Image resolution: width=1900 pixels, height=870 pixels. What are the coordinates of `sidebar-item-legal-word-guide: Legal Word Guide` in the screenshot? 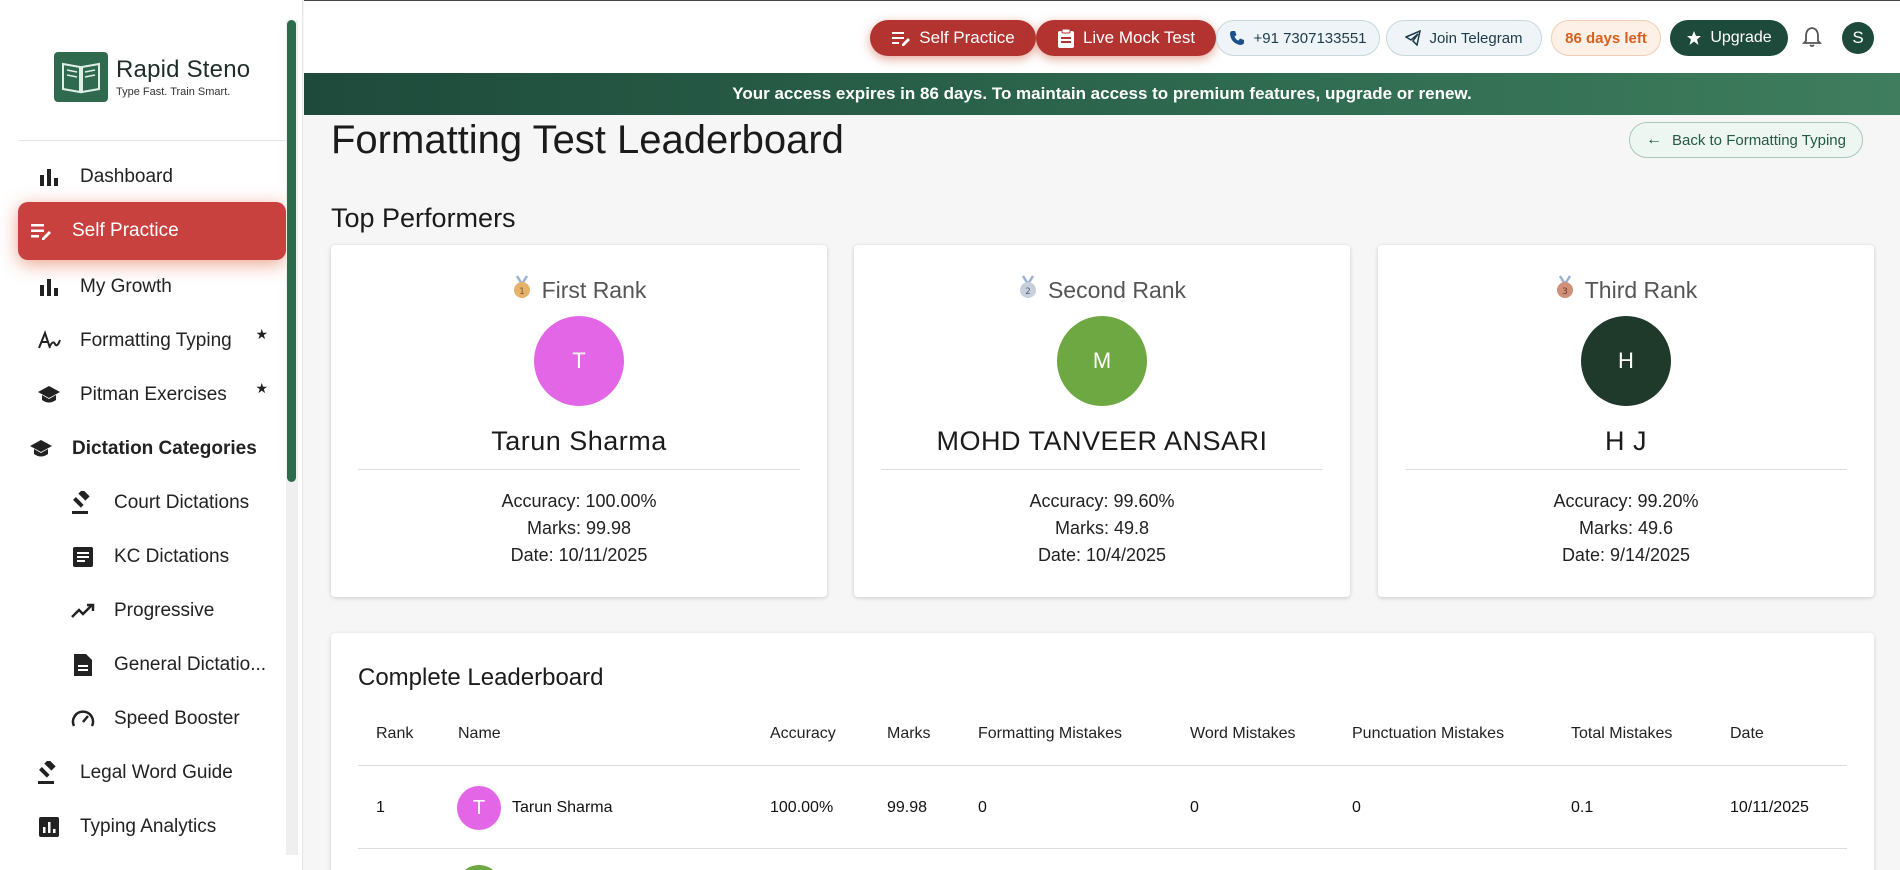 It's located at (152, 773).